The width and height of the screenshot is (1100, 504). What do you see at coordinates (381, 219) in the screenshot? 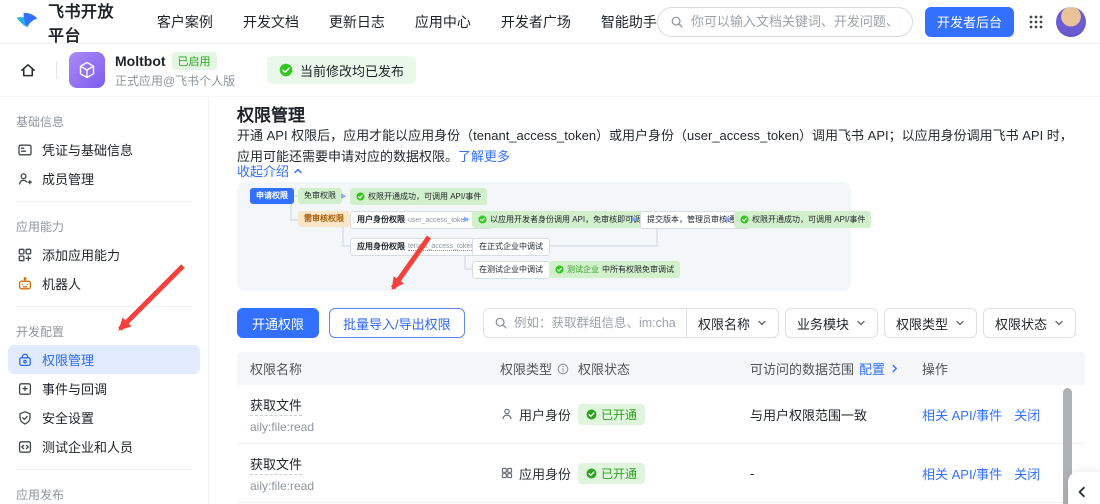
I see `flow-user-perm-text: 用户身份权限` at bounding box center [381, 219].